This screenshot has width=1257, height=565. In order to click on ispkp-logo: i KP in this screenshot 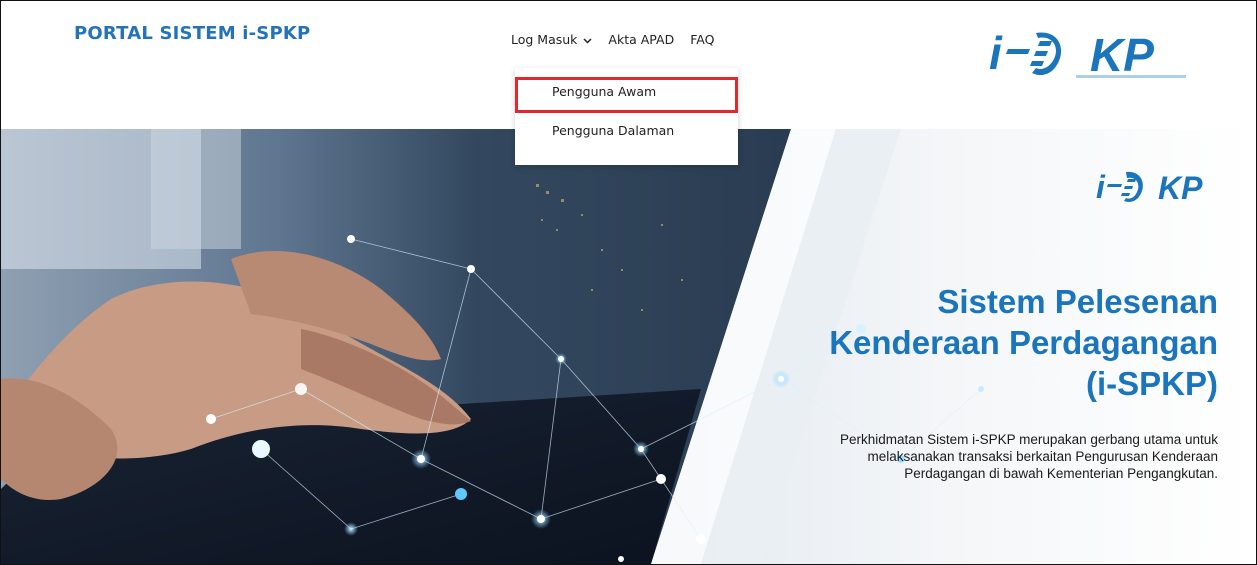, I will do `click(1093, 53)`.